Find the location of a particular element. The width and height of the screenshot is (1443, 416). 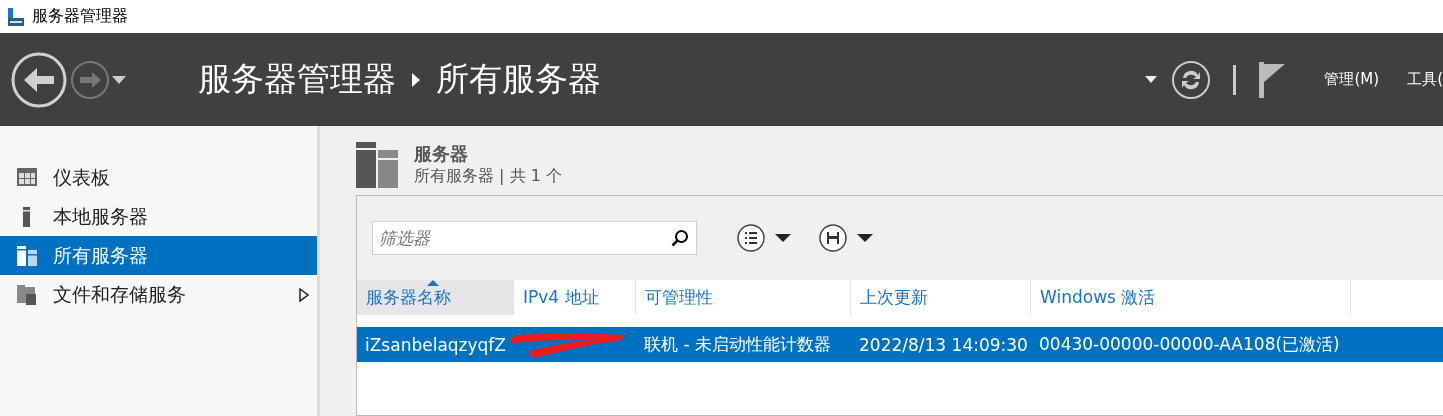

sidebar-item: 本地服务器 is located at coordinates (158, 216).